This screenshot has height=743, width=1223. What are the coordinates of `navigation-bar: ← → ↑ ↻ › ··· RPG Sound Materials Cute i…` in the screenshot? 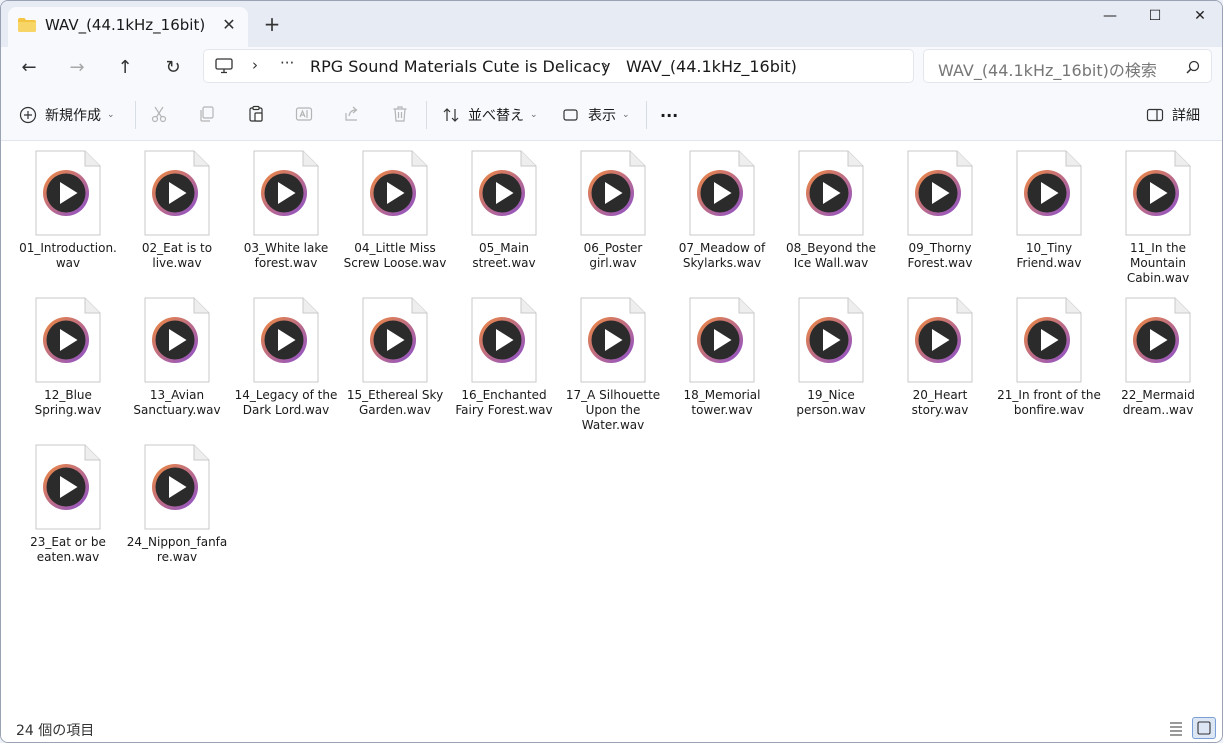 It's located at (611, 68).